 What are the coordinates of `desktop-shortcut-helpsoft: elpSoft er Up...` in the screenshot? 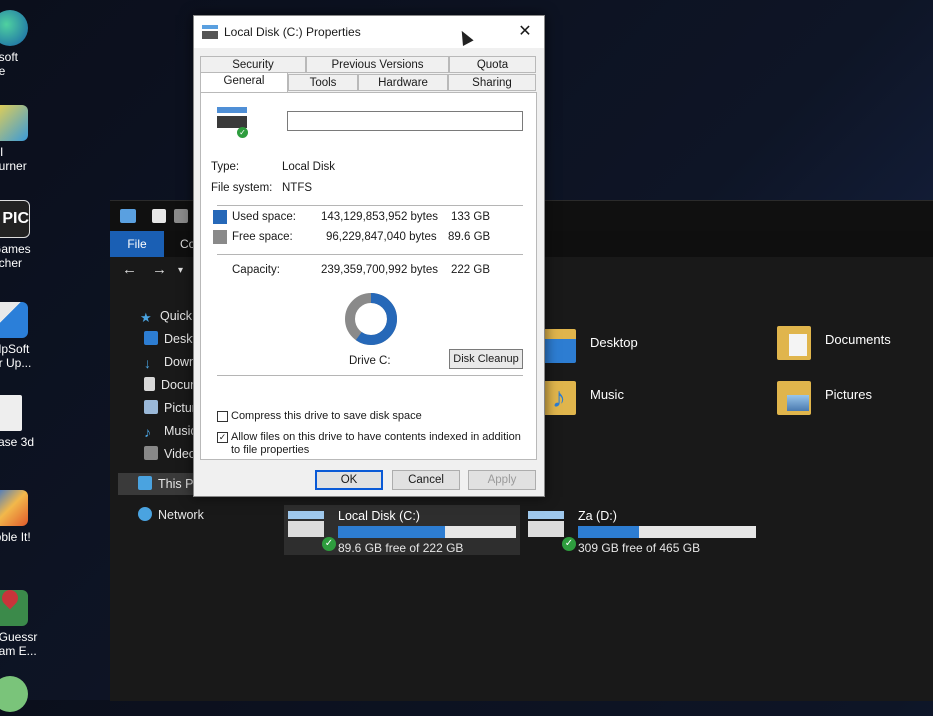 It's located at (26, 336).